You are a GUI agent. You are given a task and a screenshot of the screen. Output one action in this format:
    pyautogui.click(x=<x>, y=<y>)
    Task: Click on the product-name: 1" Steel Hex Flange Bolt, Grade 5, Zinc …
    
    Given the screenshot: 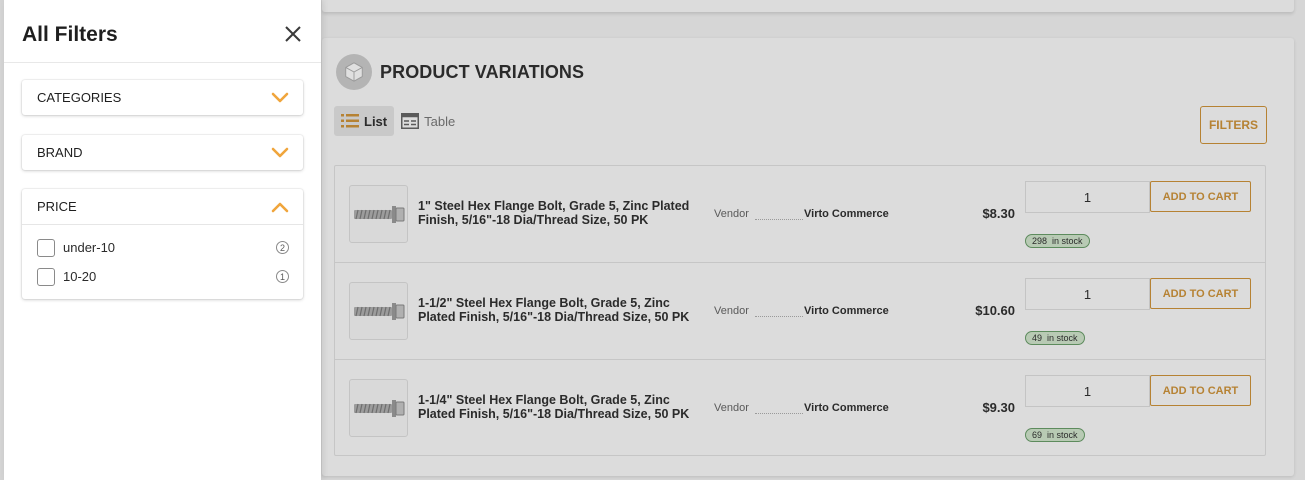 What is the action you would take?
    pyautogui.click(x=563, y=213)
    